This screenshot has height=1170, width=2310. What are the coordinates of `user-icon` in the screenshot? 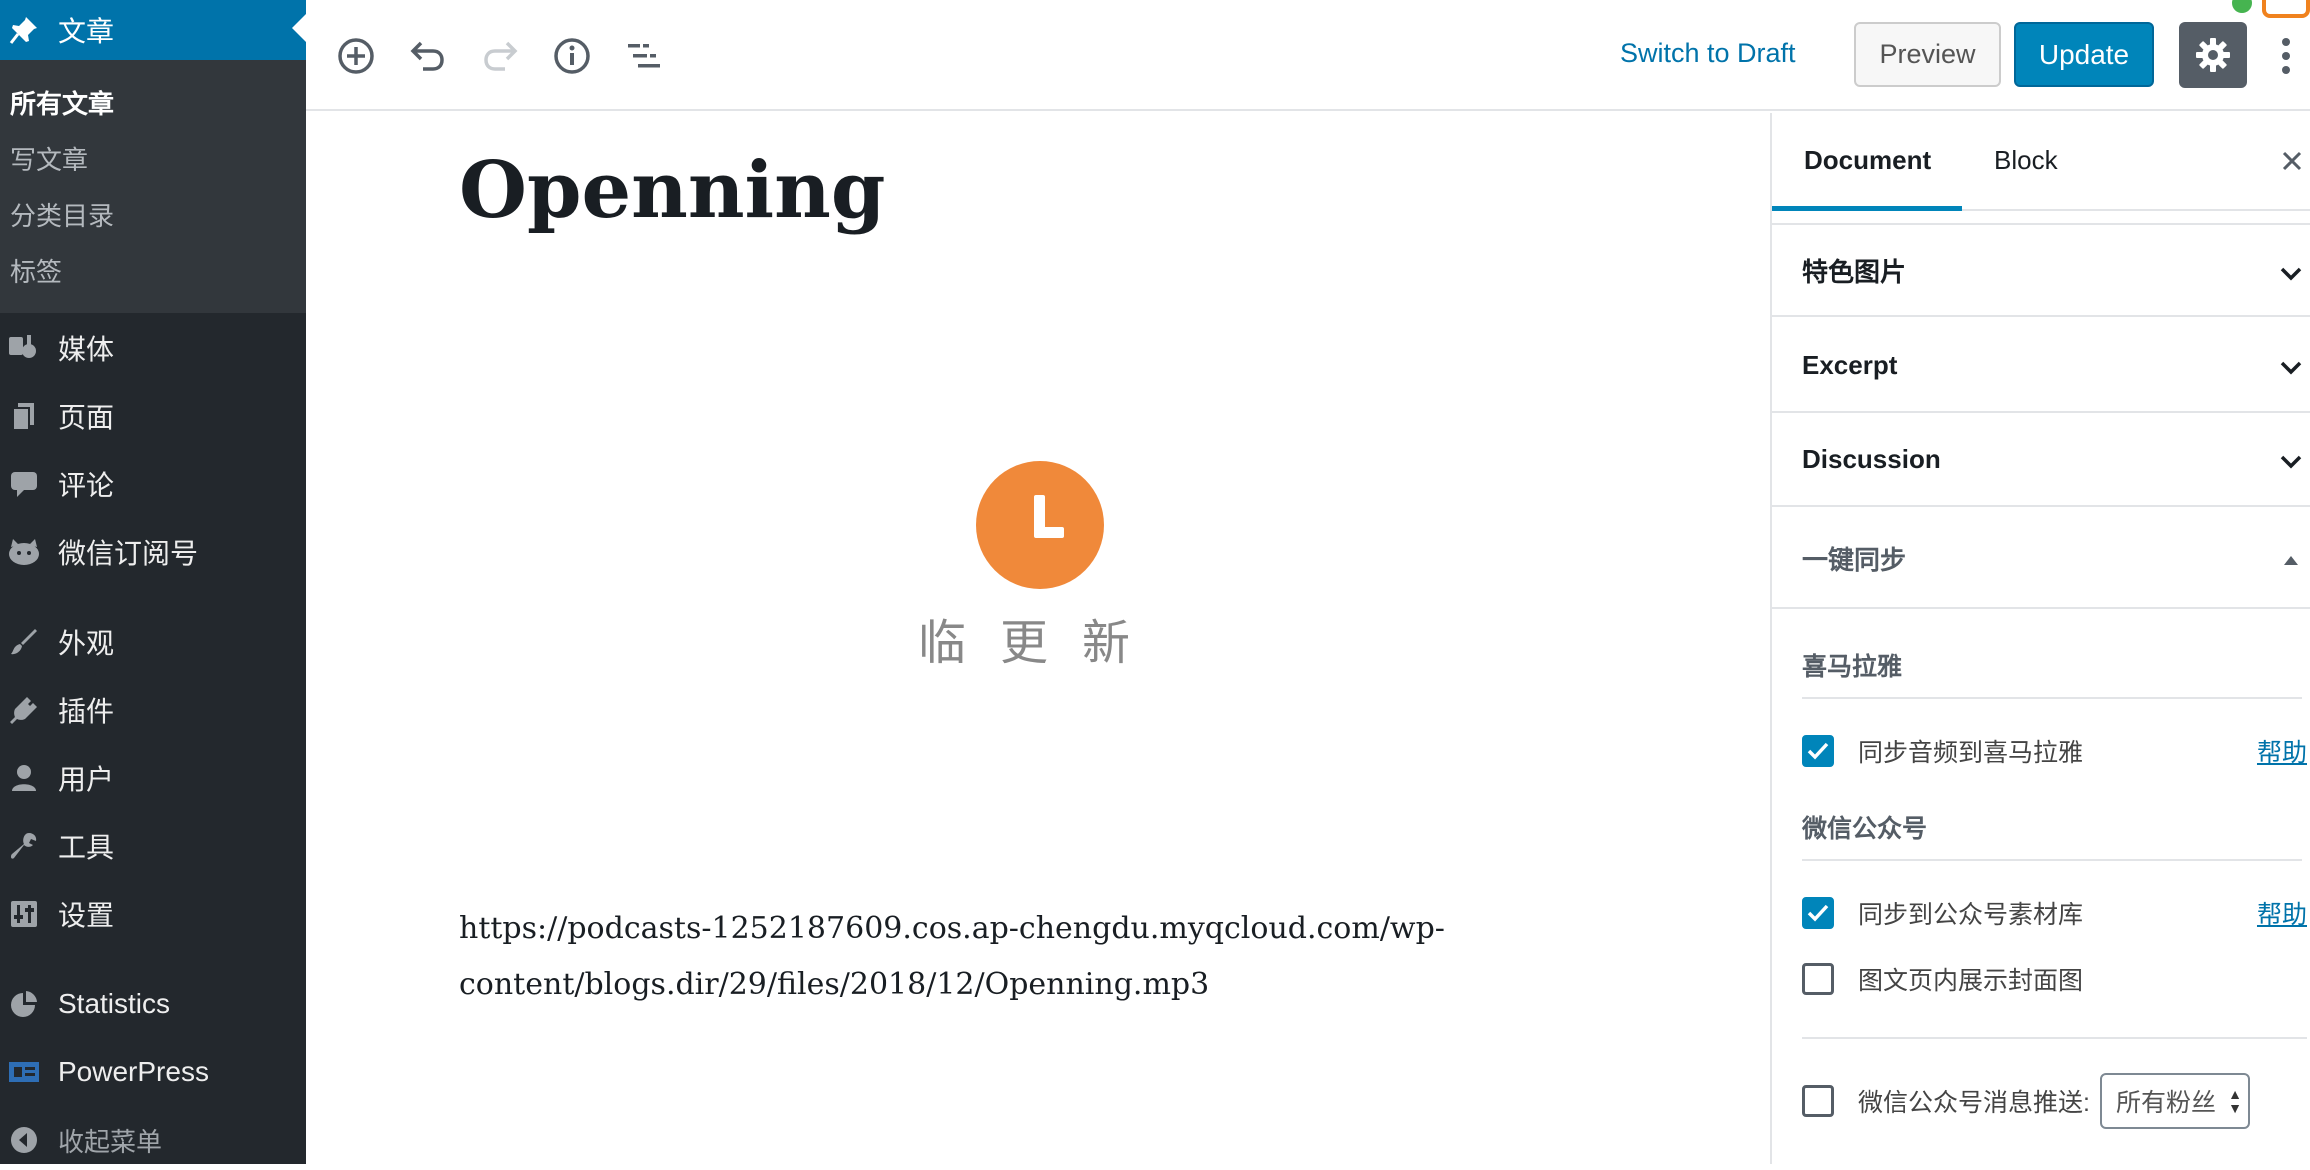 It's located at (24, 778).